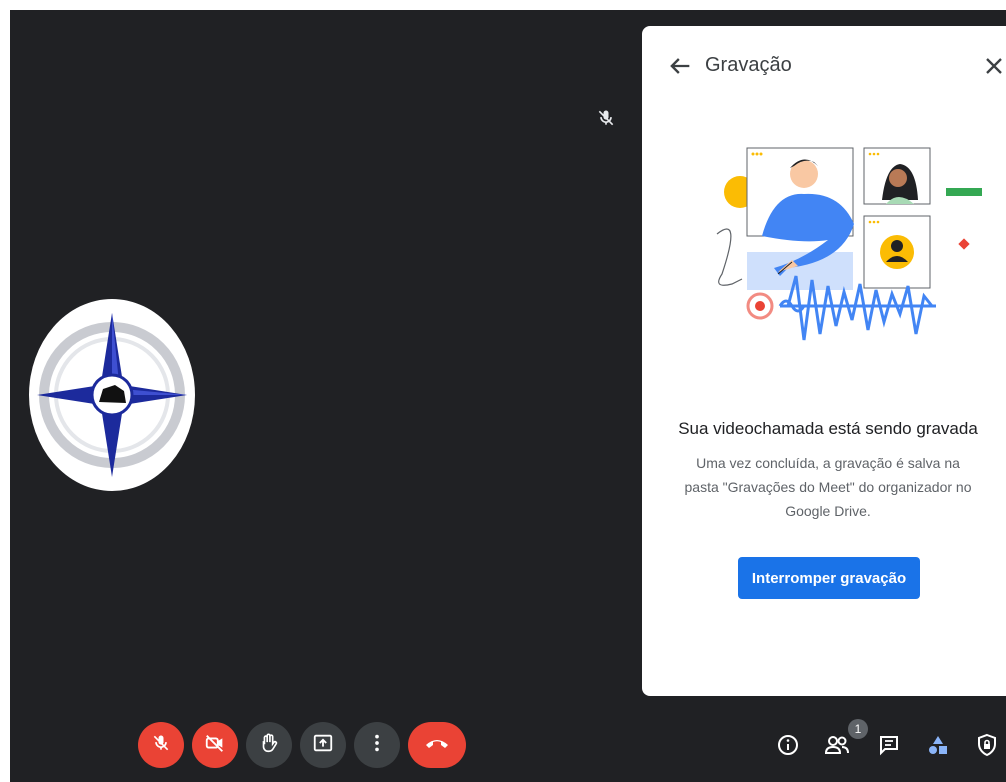 Image resolution: width=1006 pixels, height=782 pixels. I want to click on chat-button, so click(889, 747).